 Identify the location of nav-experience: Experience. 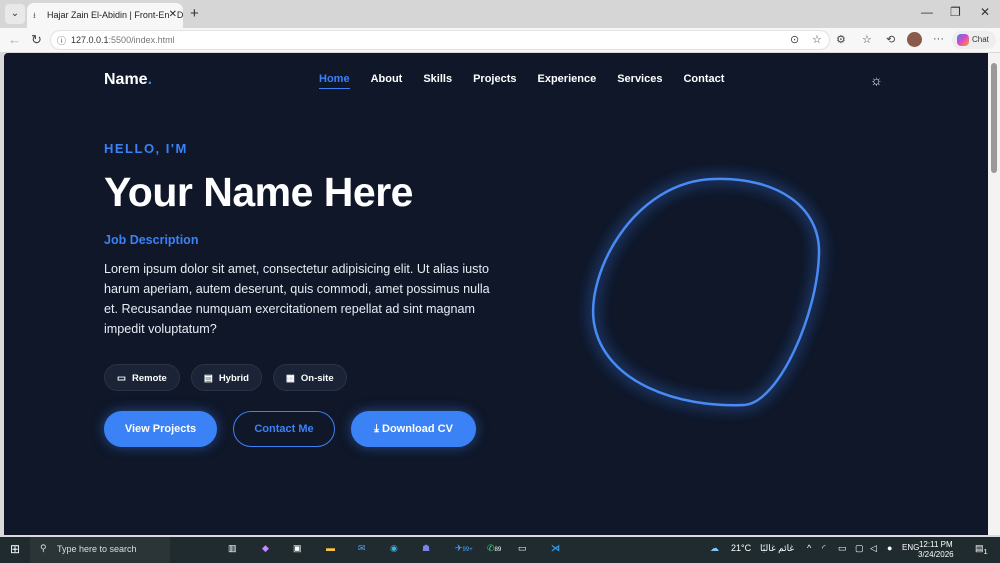
(567, 81).